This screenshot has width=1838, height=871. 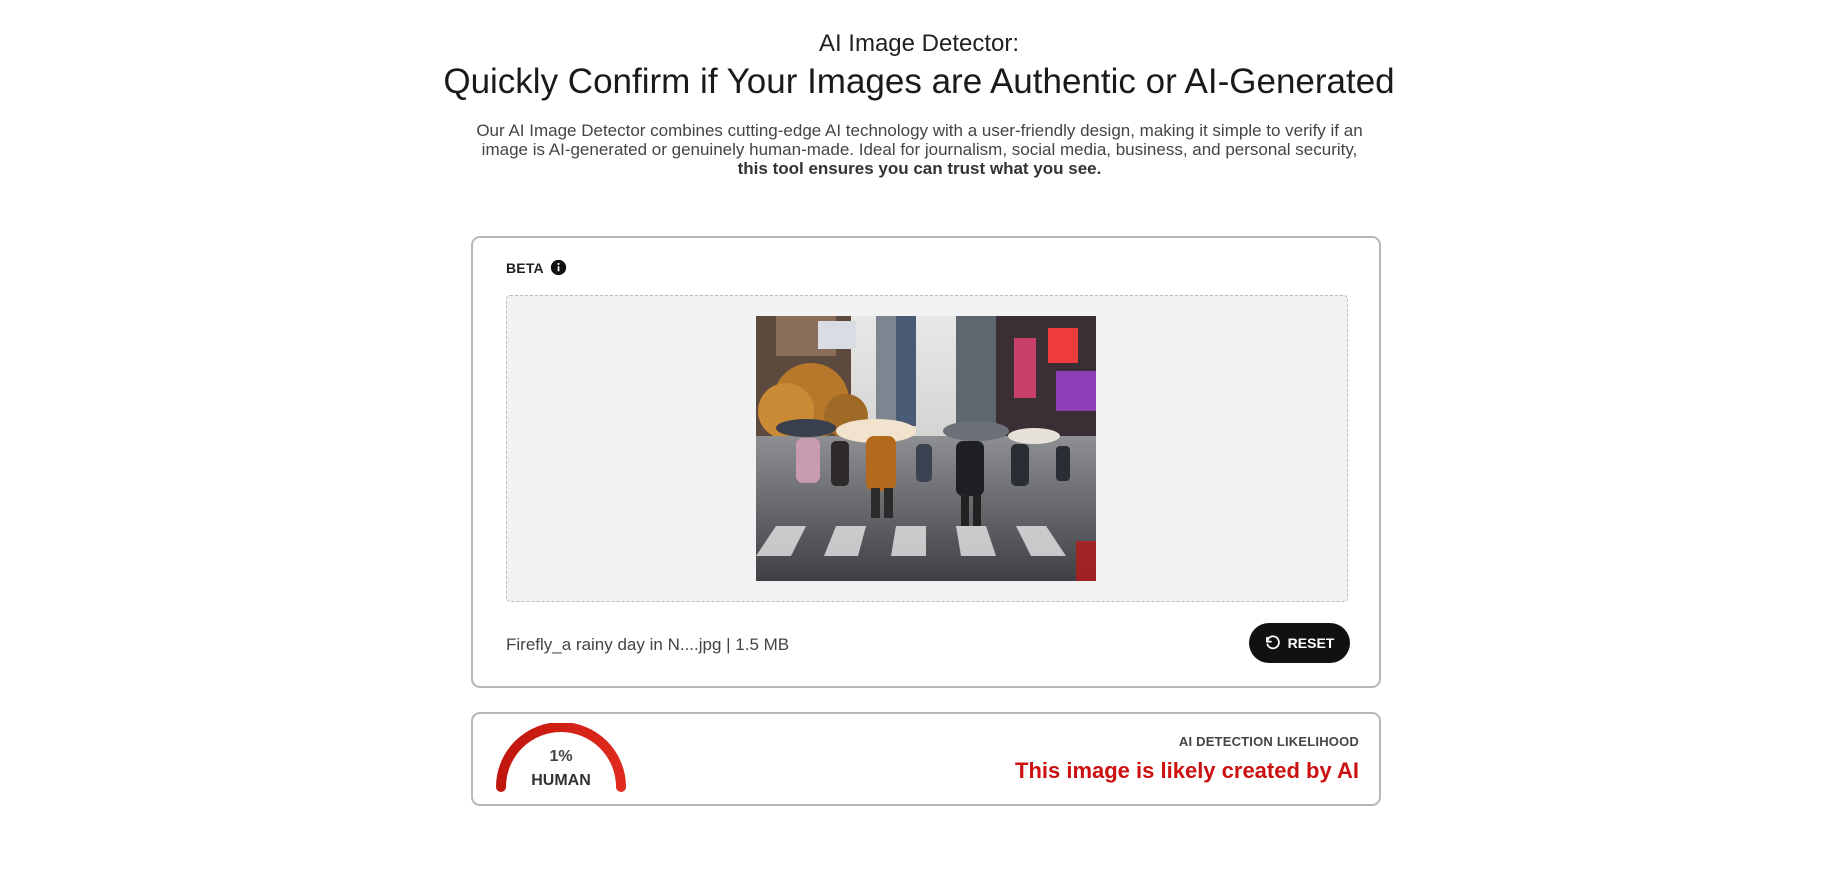 I want to click on reset-label: RESET, so click(x=1311, y=643).